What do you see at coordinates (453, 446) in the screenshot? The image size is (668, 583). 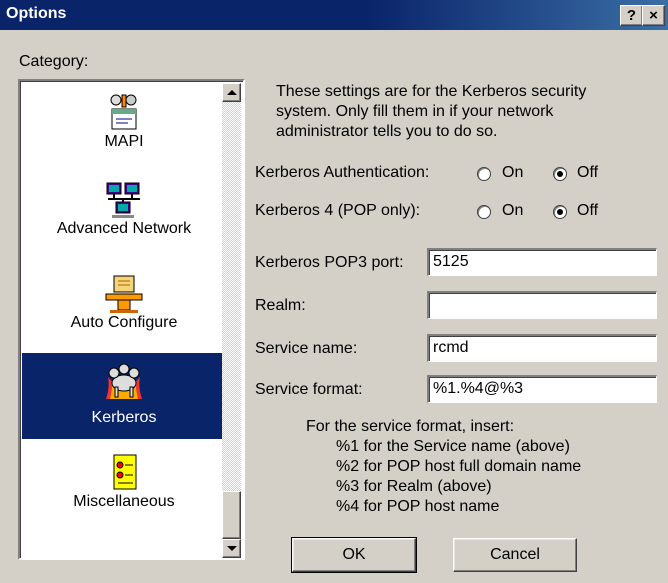 I see `help-line: %1 for the Service name (above)` at bounding box center [453, 446].